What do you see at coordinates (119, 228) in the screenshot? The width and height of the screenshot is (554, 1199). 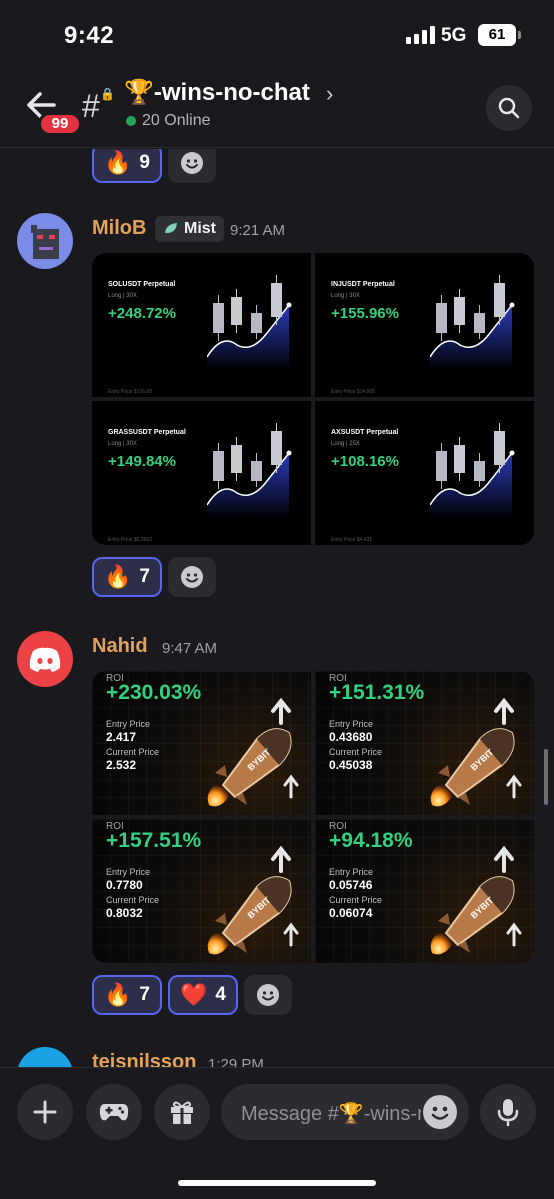 I see `author-name: MiloB` at bounding box center [119, 228].